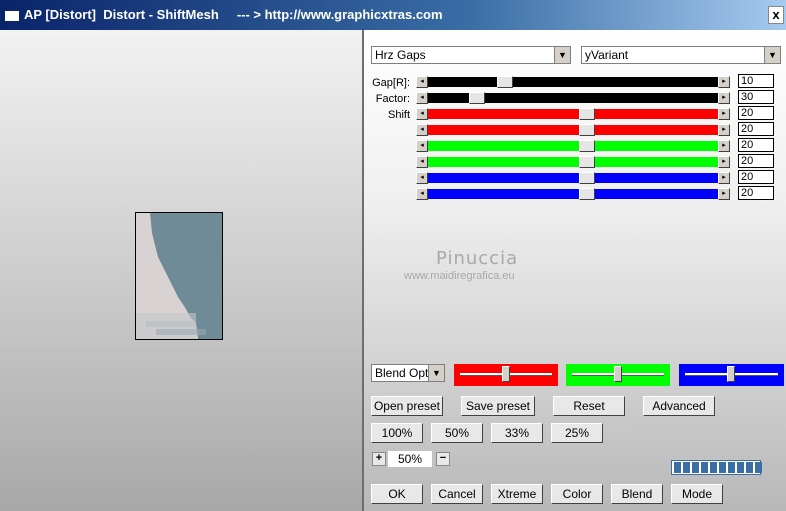  I want to click on blend-button: Blend, so click(637, 494).